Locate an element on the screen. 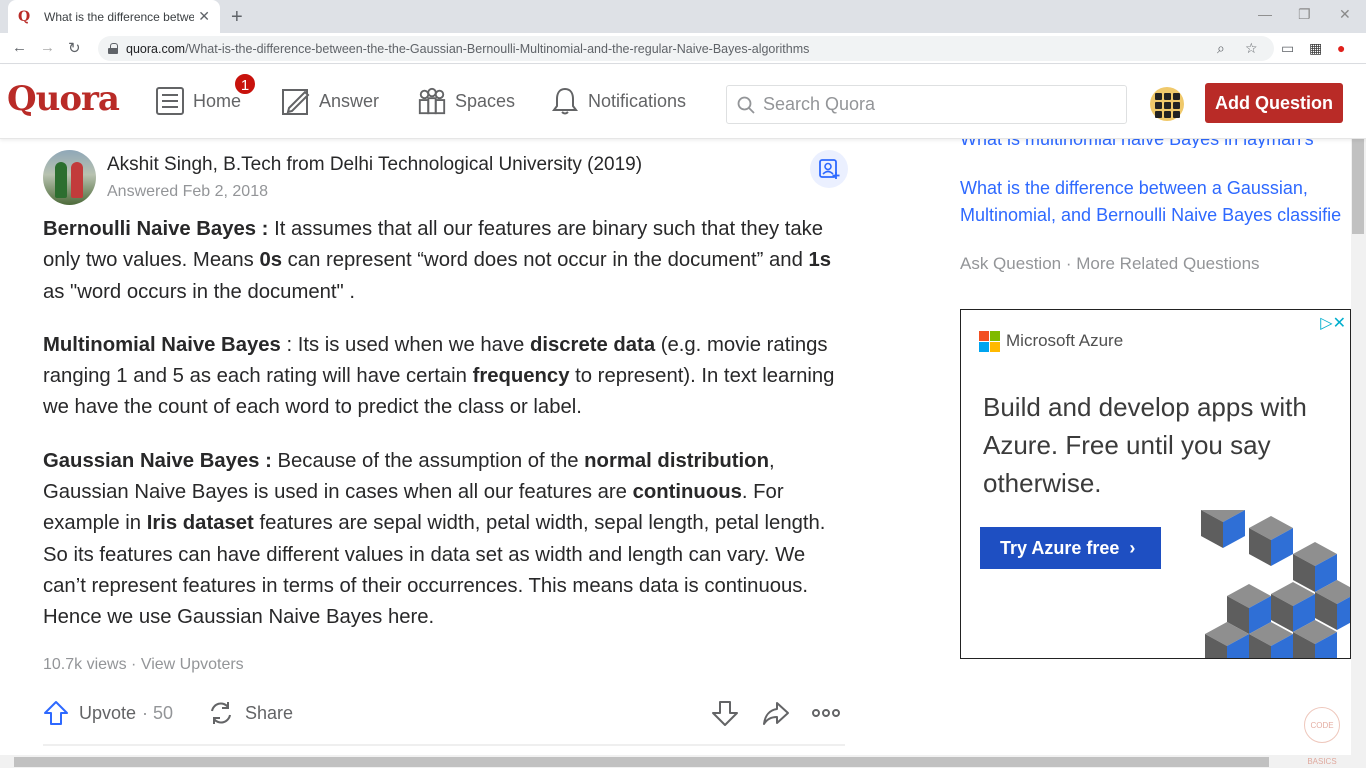 This screenshot has height=780, width=1366. upvote-arrow-icon is located at coordinates (56, 713).